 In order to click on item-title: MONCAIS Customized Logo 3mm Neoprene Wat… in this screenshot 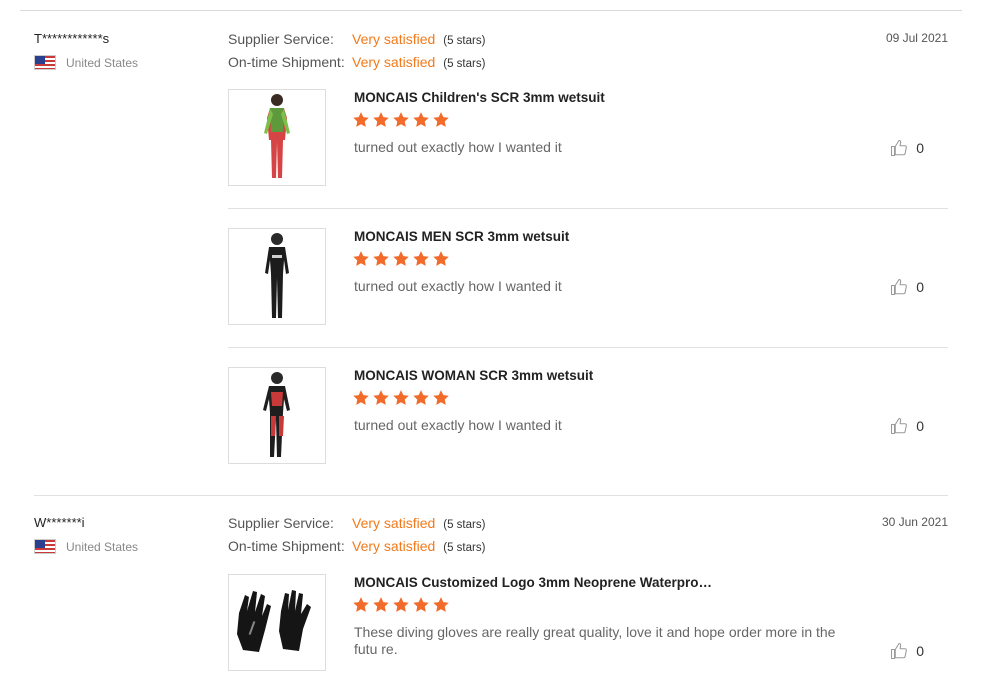, I will do `click(533, 582)`.